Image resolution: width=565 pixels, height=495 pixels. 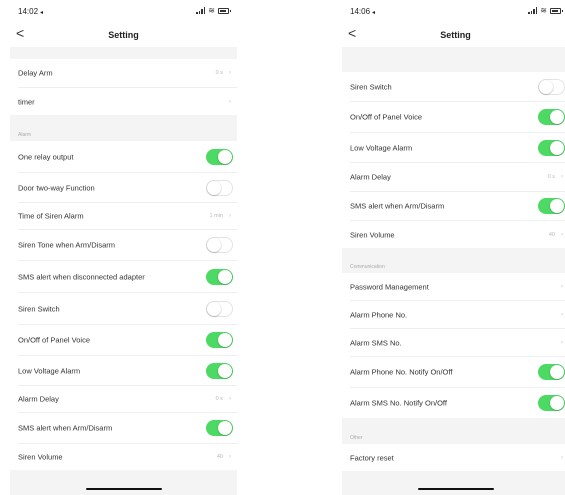 What do you see at coordinates (54, 340) in the screenshot?
I see `row-label: On/Off of Panel Voice` at bounding box center [54, 340].